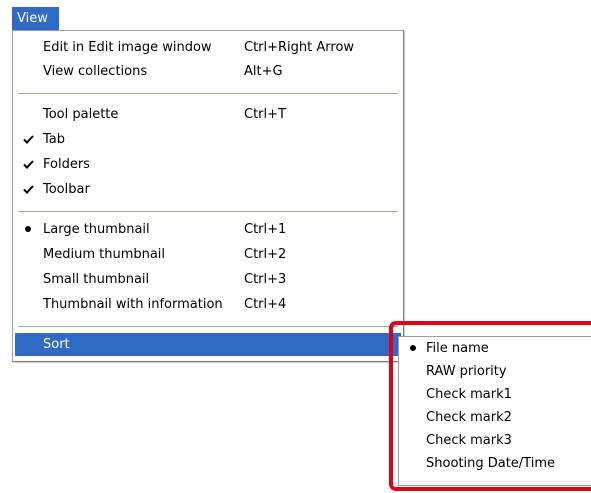  What do you see at coordinates (265, 279) in the screenshot?
I see `menu-item-shortcut: Ctrl+3` at bounding box center [265, 279].